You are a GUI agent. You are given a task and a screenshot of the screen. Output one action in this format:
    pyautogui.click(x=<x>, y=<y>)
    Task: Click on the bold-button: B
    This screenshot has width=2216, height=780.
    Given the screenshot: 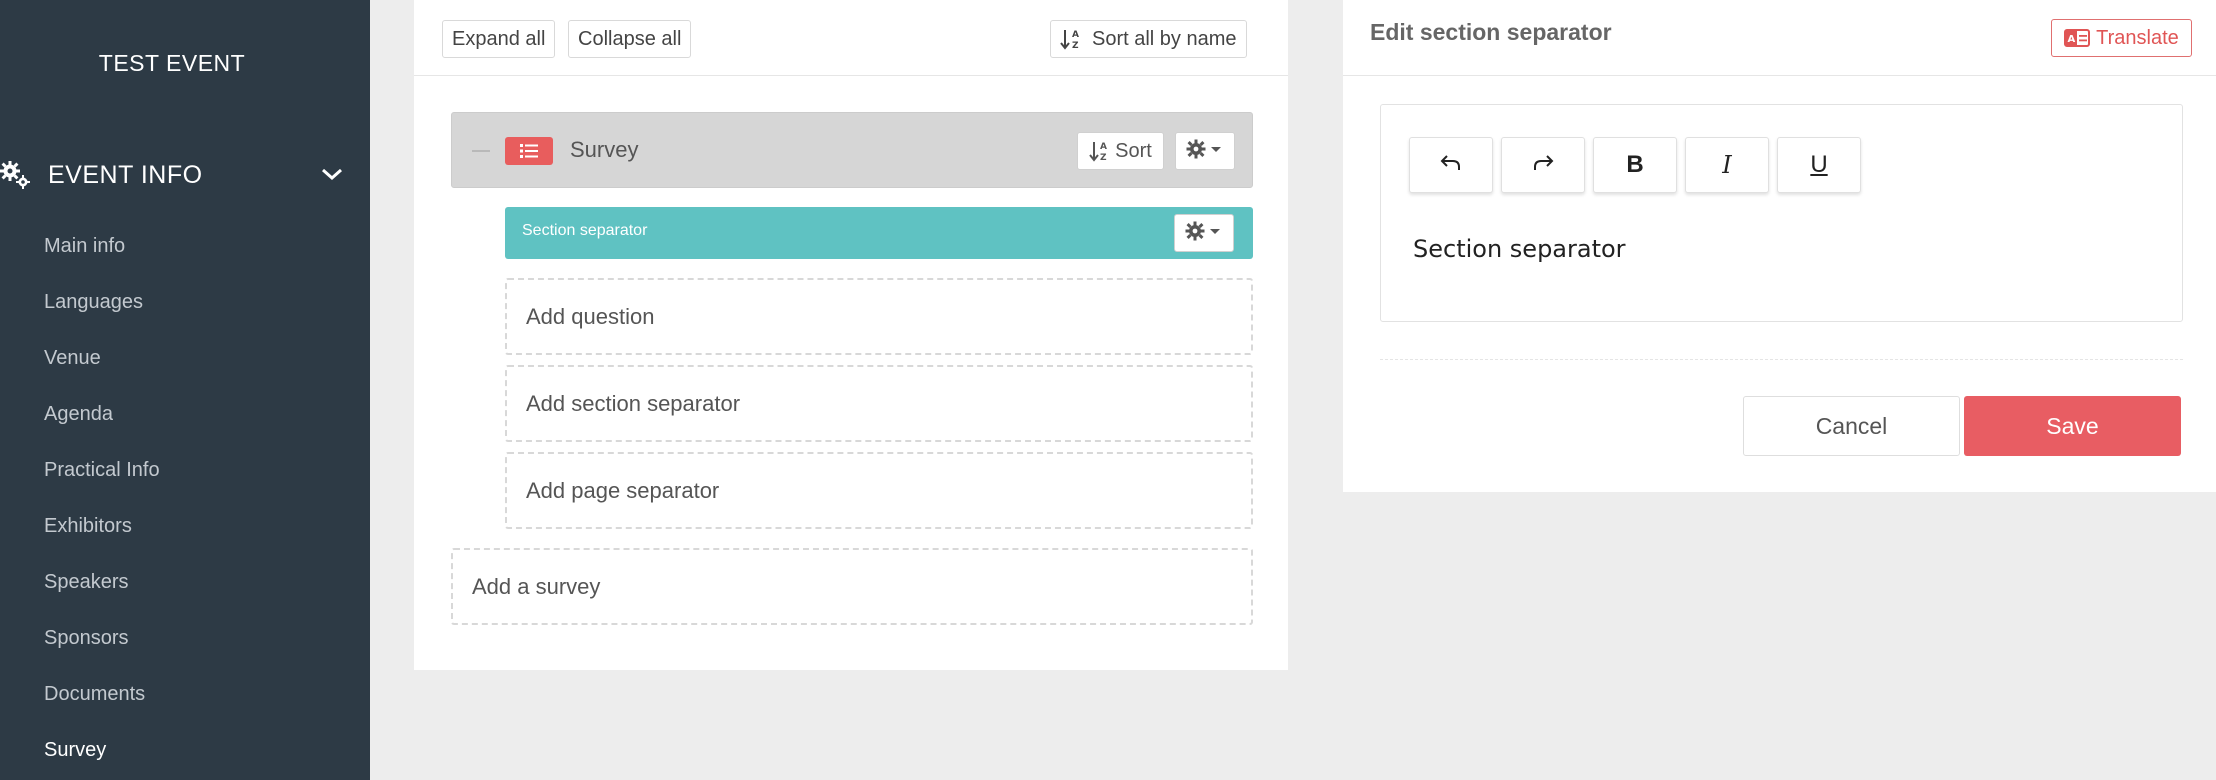 What is the action you would take?
    pyautogui.click(x=1635, y=165)
    